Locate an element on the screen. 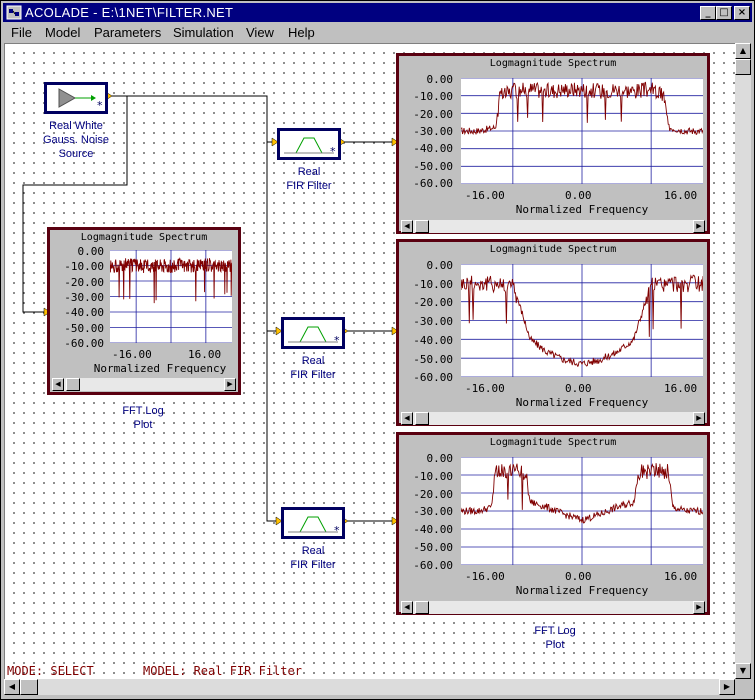 The width and height of the screenshot is (755, 700). horizontal-scroll-thumb is located at coordinates (29, 687).